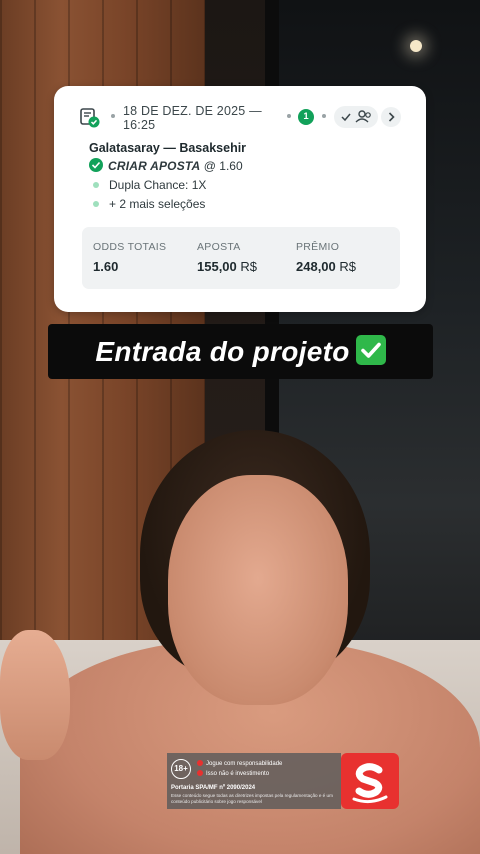  I want to click on warning-line: Jogue com responsabilidade, so click(239, 763).